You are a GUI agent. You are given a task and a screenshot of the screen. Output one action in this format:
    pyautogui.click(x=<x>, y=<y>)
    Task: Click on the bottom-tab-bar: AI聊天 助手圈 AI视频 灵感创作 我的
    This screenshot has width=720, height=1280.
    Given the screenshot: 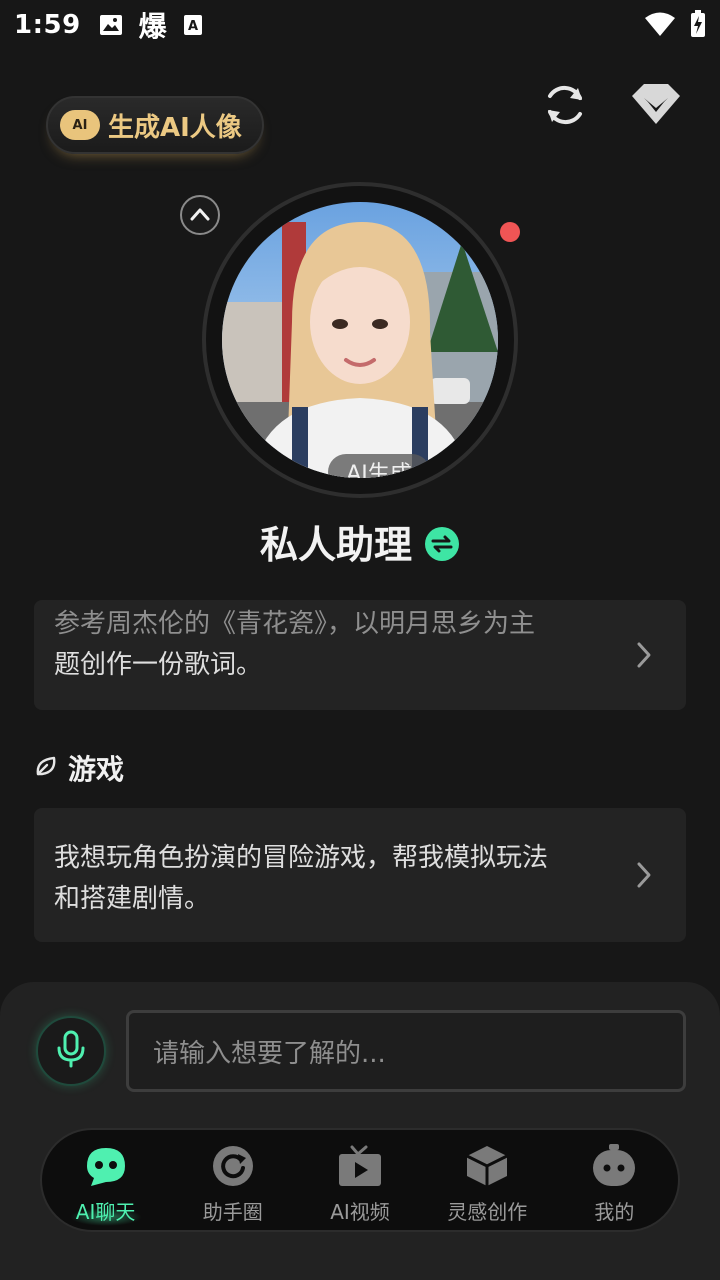 What is the action you would take?
    pyautogui.click(x=360, y=1180)
    